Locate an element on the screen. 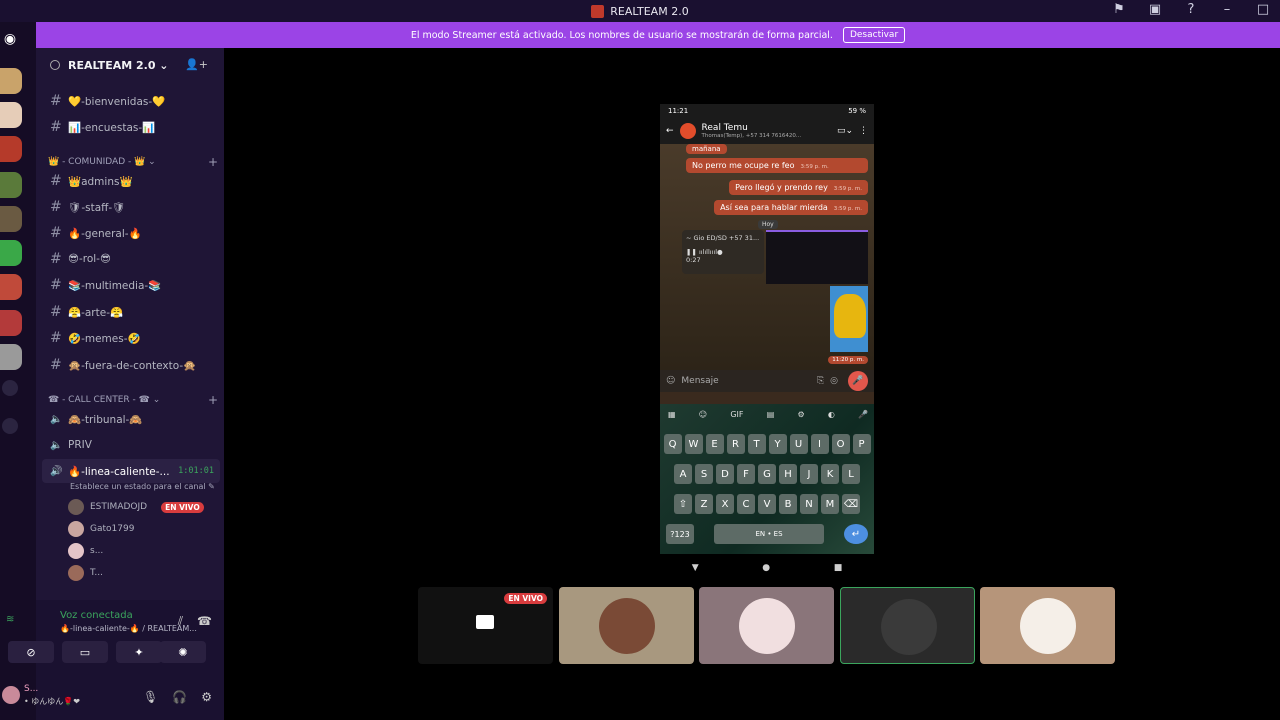 The height and width of the screenshot is (720, 1280). disable-streamer-button: Desactivar is located at coordinates (874, 35).